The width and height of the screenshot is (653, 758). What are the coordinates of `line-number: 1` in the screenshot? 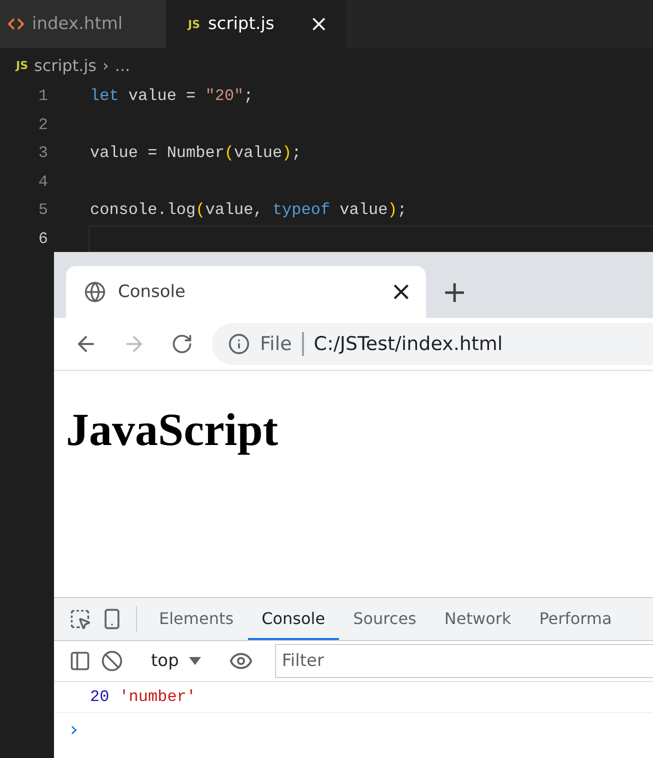 It's located at (42, 96).